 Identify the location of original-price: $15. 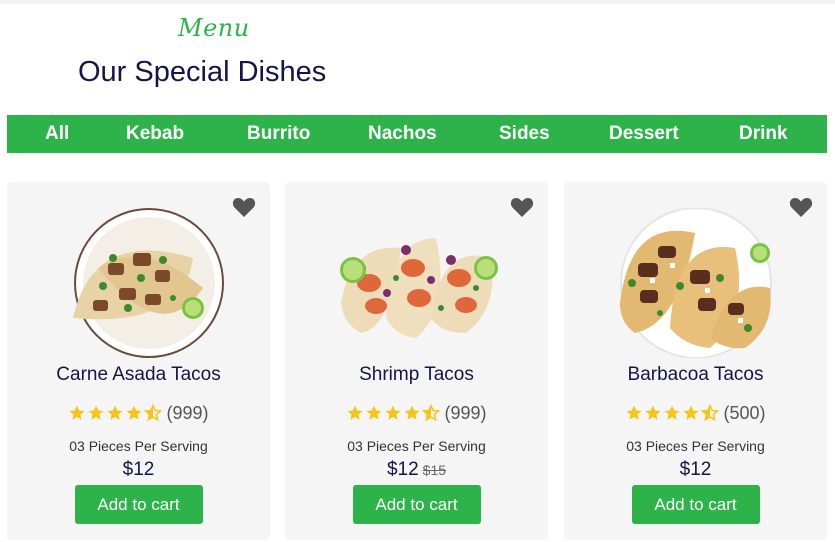
(434, 470).